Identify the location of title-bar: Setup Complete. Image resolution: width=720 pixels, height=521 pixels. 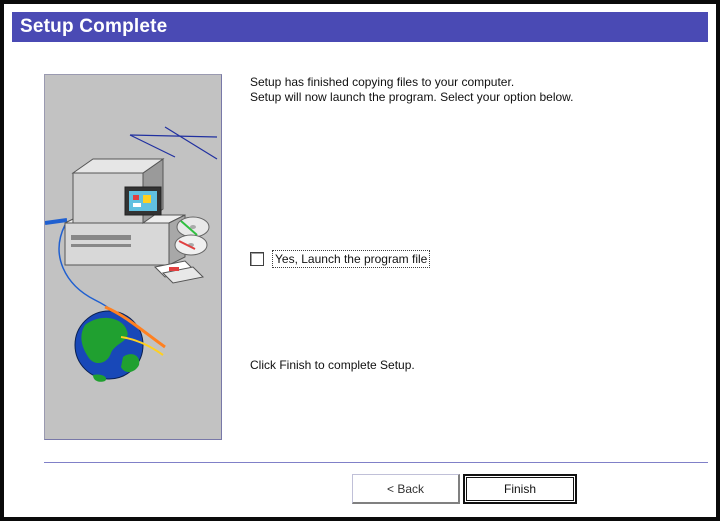
(360, 27).